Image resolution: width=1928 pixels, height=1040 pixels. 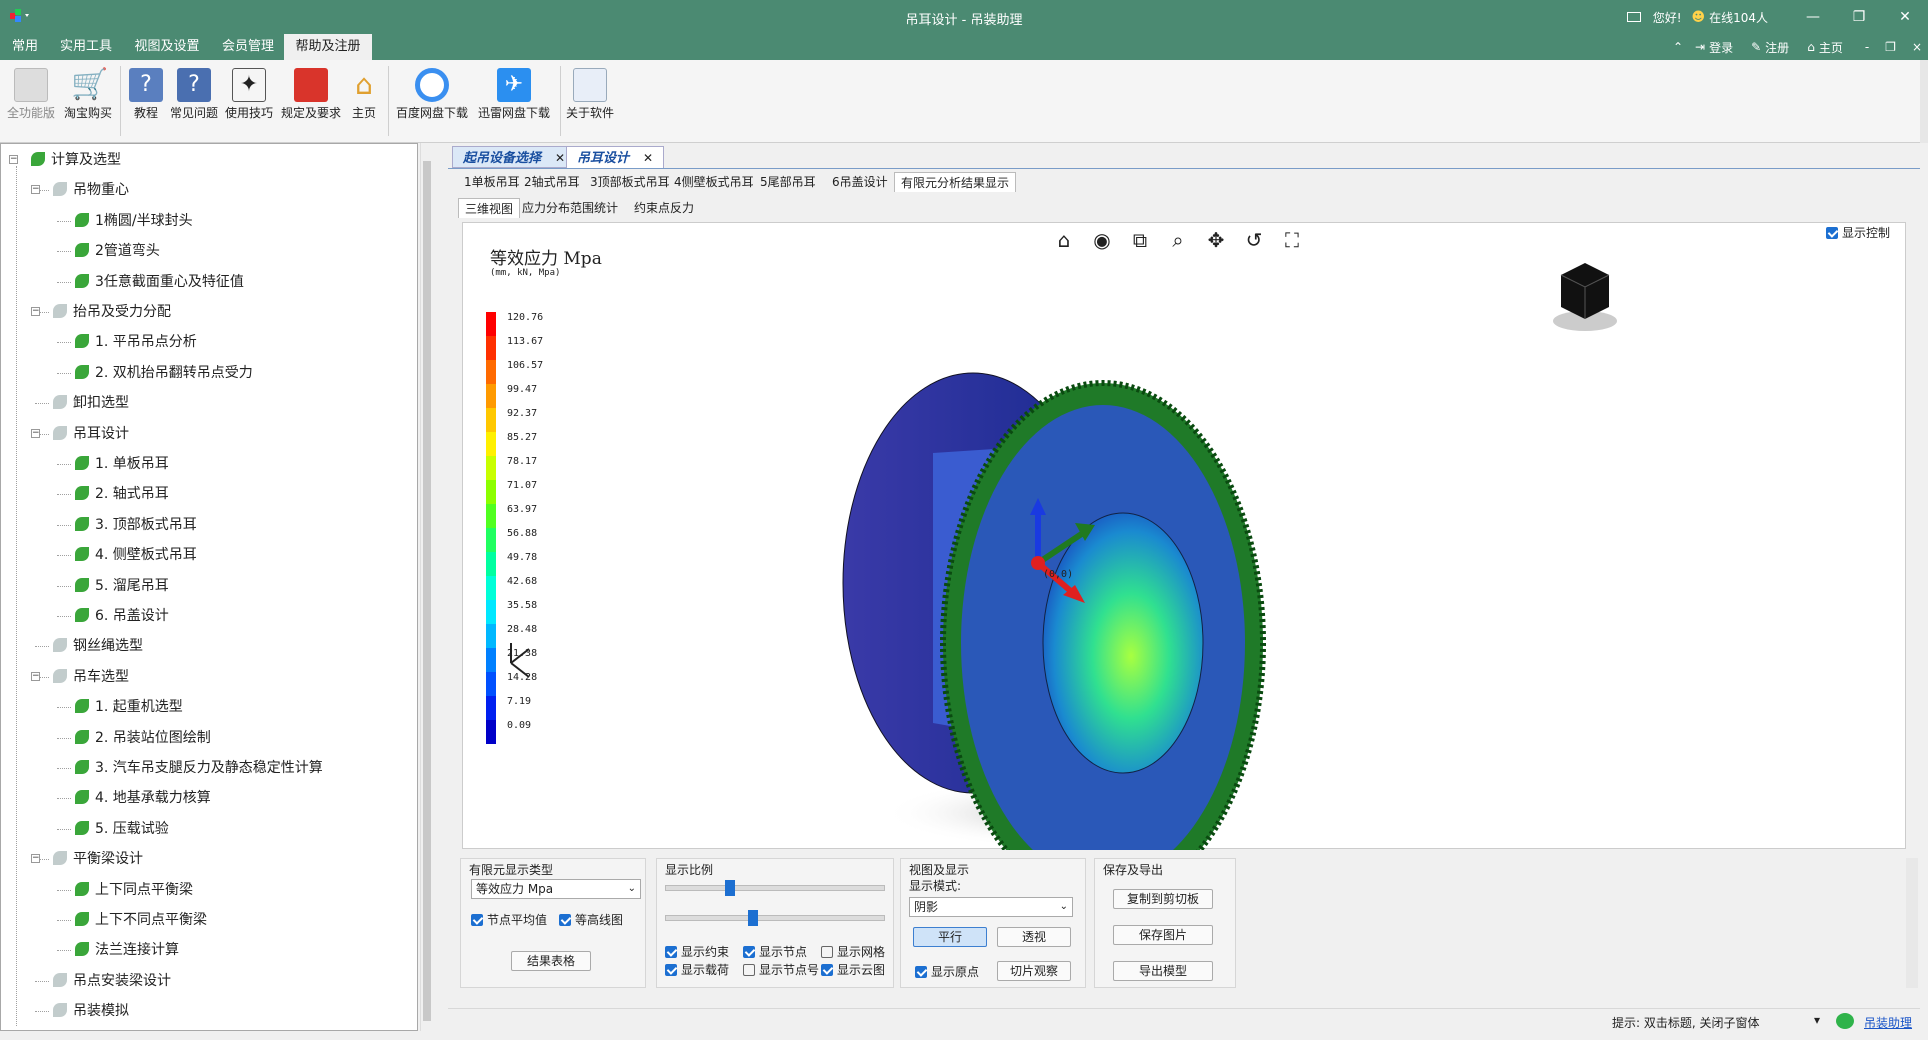 I want to click on mdi-minimize-icon: -, so click(x=1867, y=47).